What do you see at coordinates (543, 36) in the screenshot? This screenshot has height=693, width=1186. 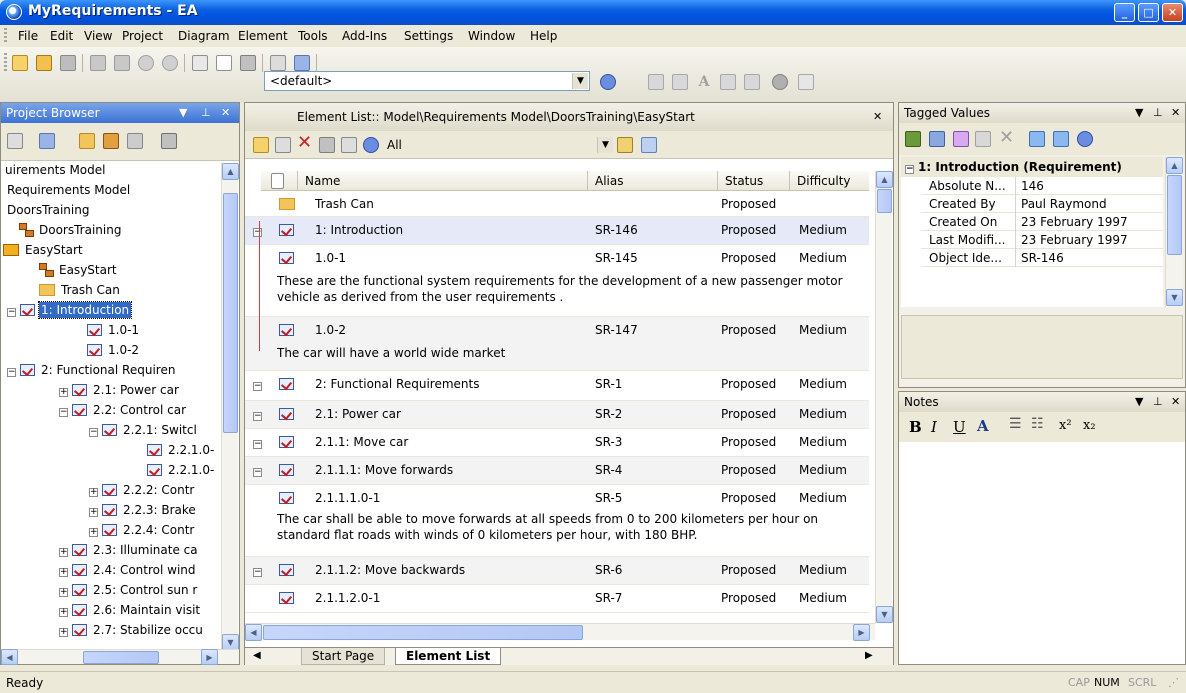 I see `menu-help: Help` at bounding box center [543, 36].